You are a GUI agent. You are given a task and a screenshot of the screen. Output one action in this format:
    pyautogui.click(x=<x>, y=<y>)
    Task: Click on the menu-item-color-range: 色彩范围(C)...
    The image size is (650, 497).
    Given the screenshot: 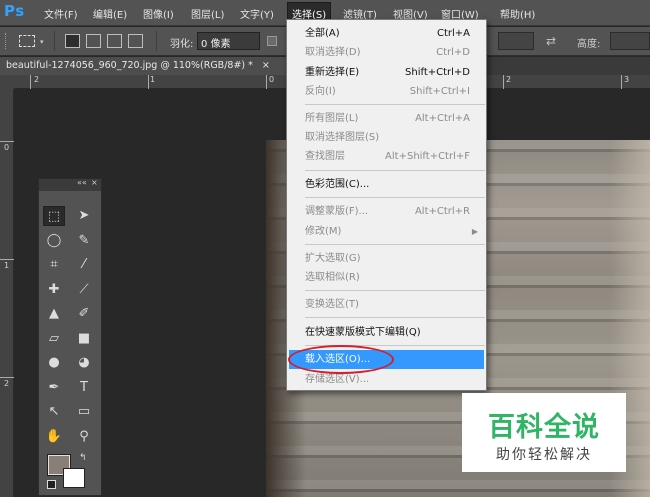 What is the action you would take?
    pyautogui.click(x=386, y=184)
    